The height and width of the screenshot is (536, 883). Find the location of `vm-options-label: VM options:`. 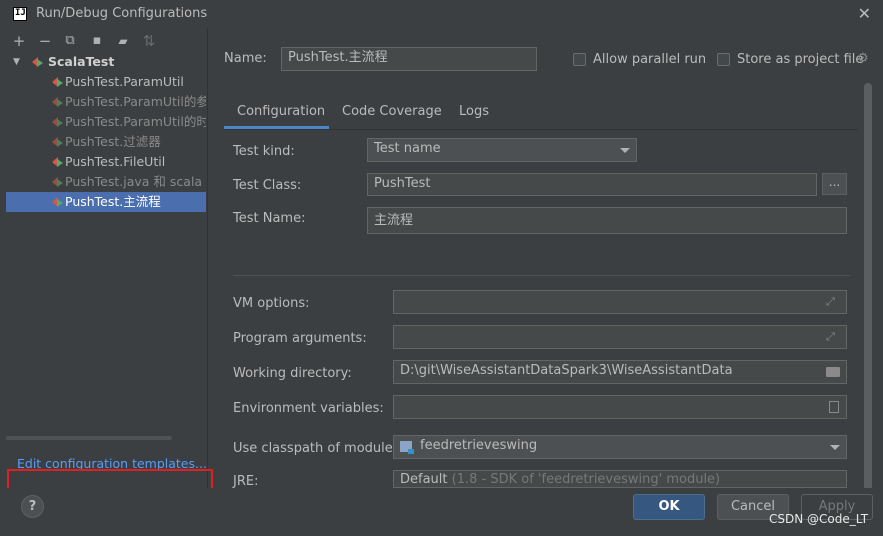

vm-options-label: VM options: is located at coordinates (271, 303).